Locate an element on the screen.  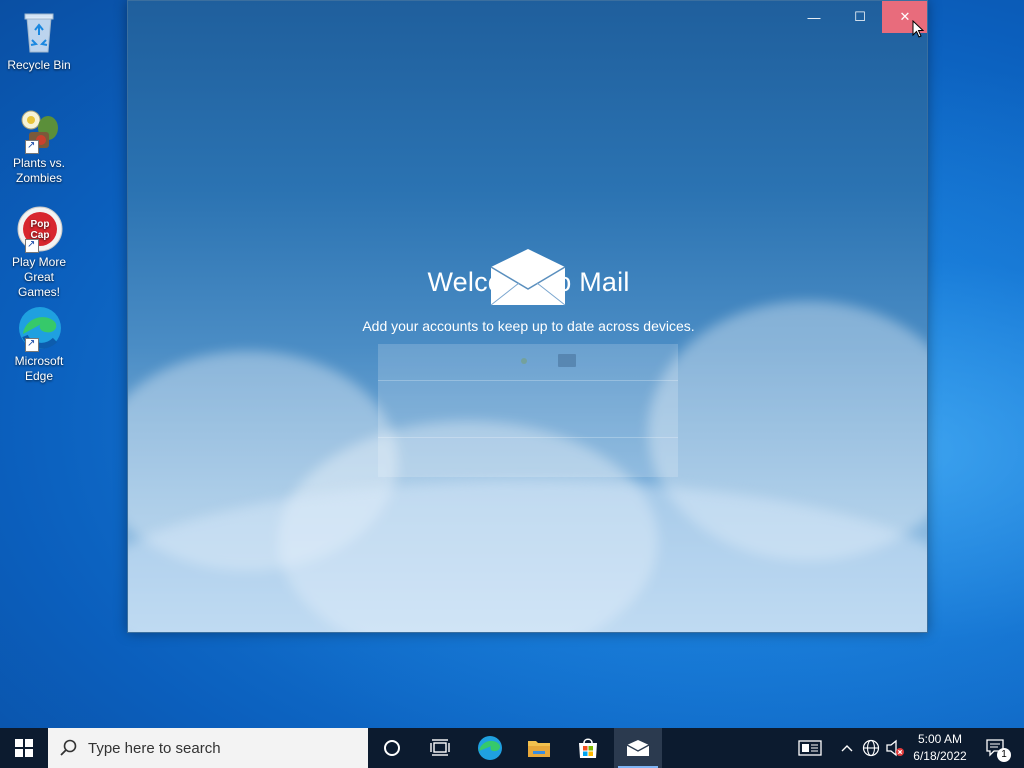
windows-logo-icon is located at coordinates (24, 748).